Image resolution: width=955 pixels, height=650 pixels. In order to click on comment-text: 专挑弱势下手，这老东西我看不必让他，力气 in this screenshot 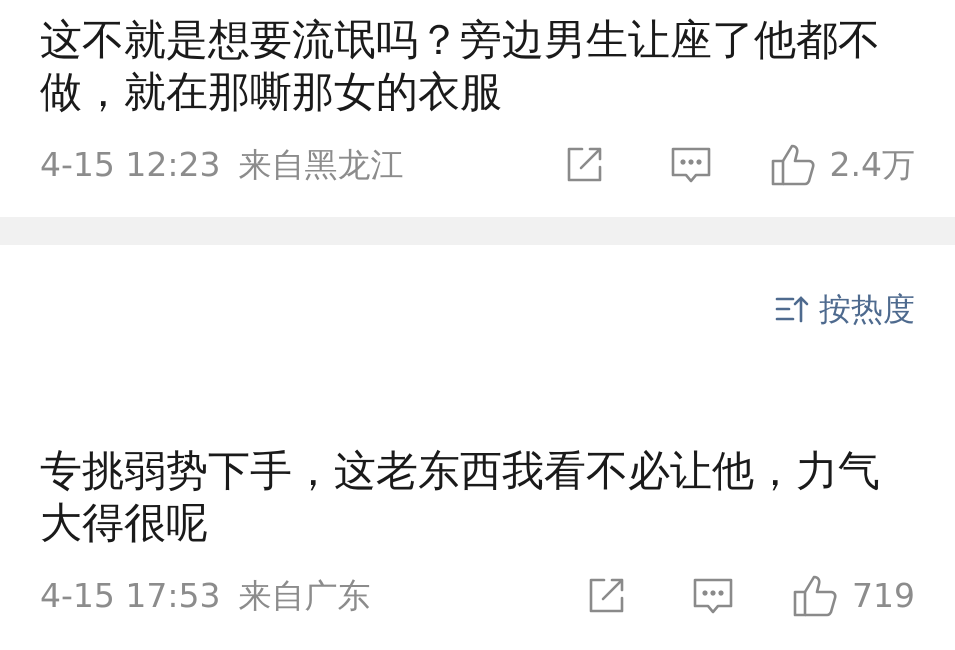, I will do `click(460, 471)`.